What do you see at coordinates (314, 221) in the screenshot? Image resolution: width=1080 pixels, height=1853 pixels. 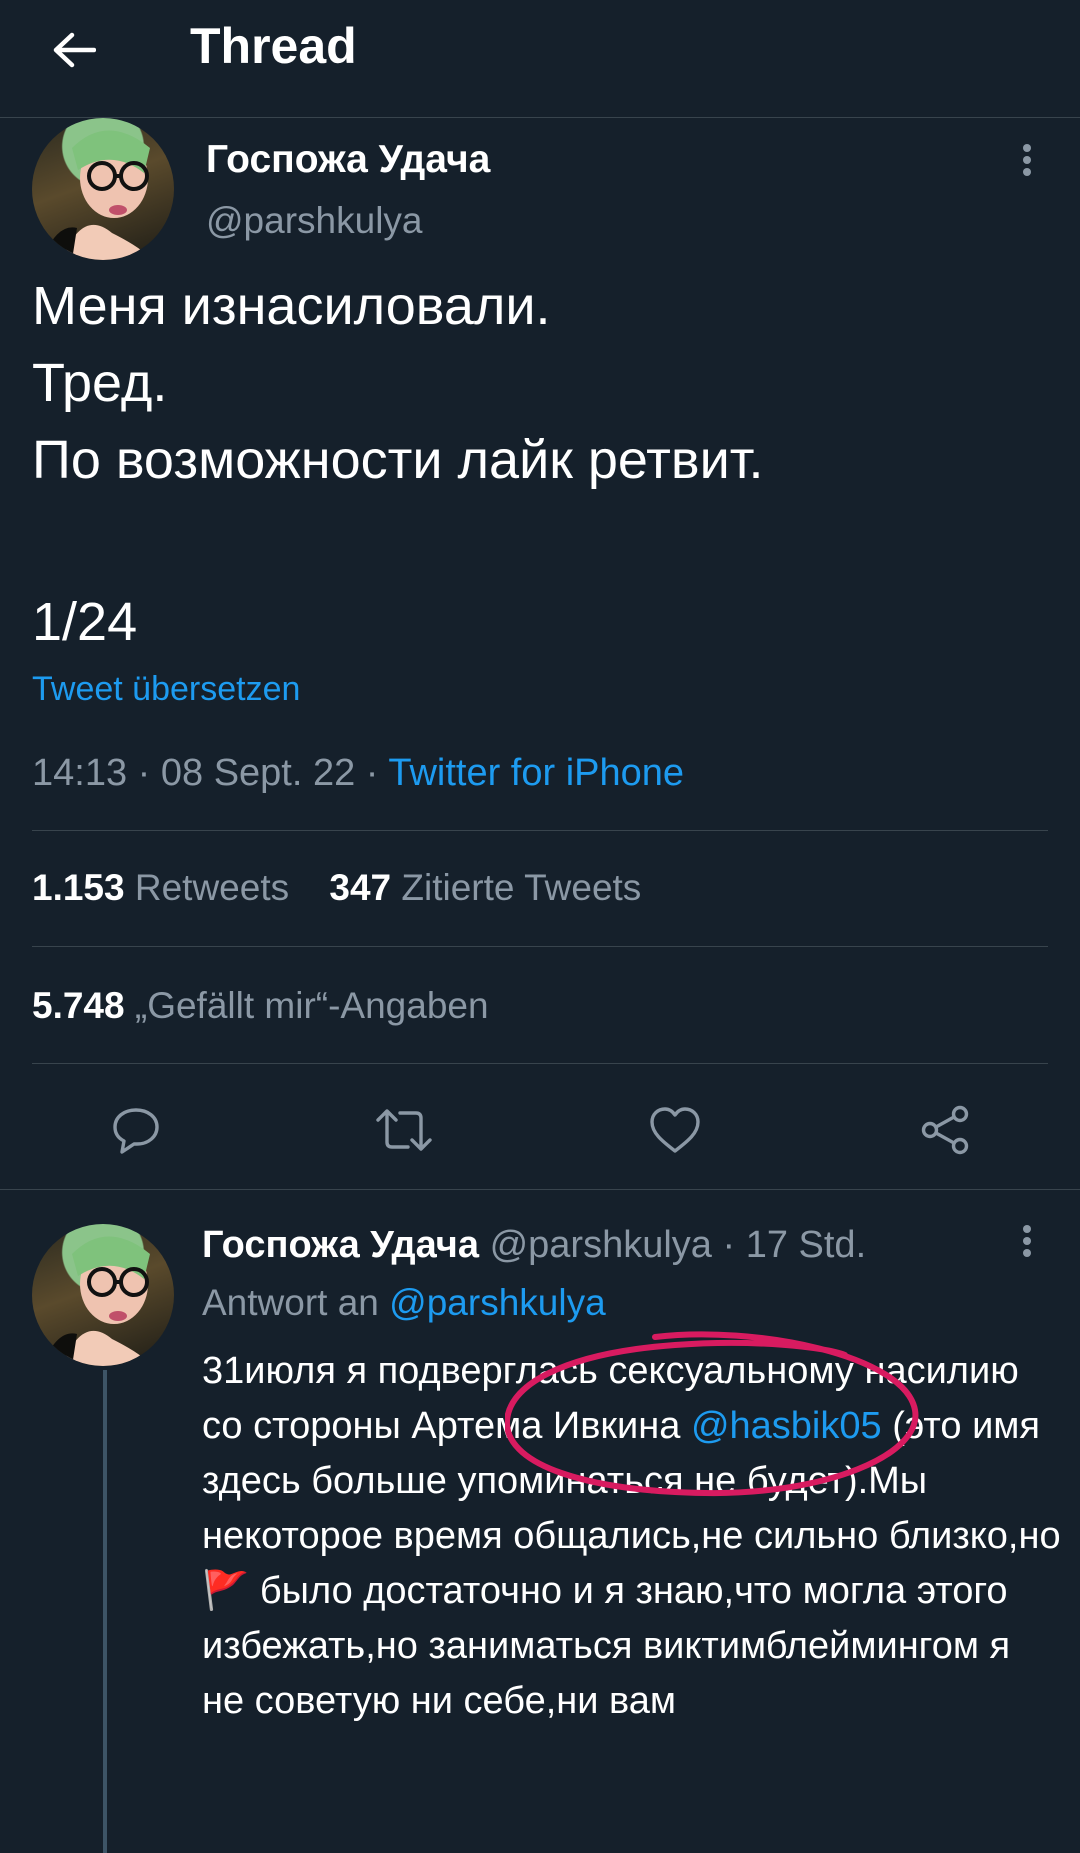 I see `author-handle: @parshkulya` at bounding box center [314, 221].